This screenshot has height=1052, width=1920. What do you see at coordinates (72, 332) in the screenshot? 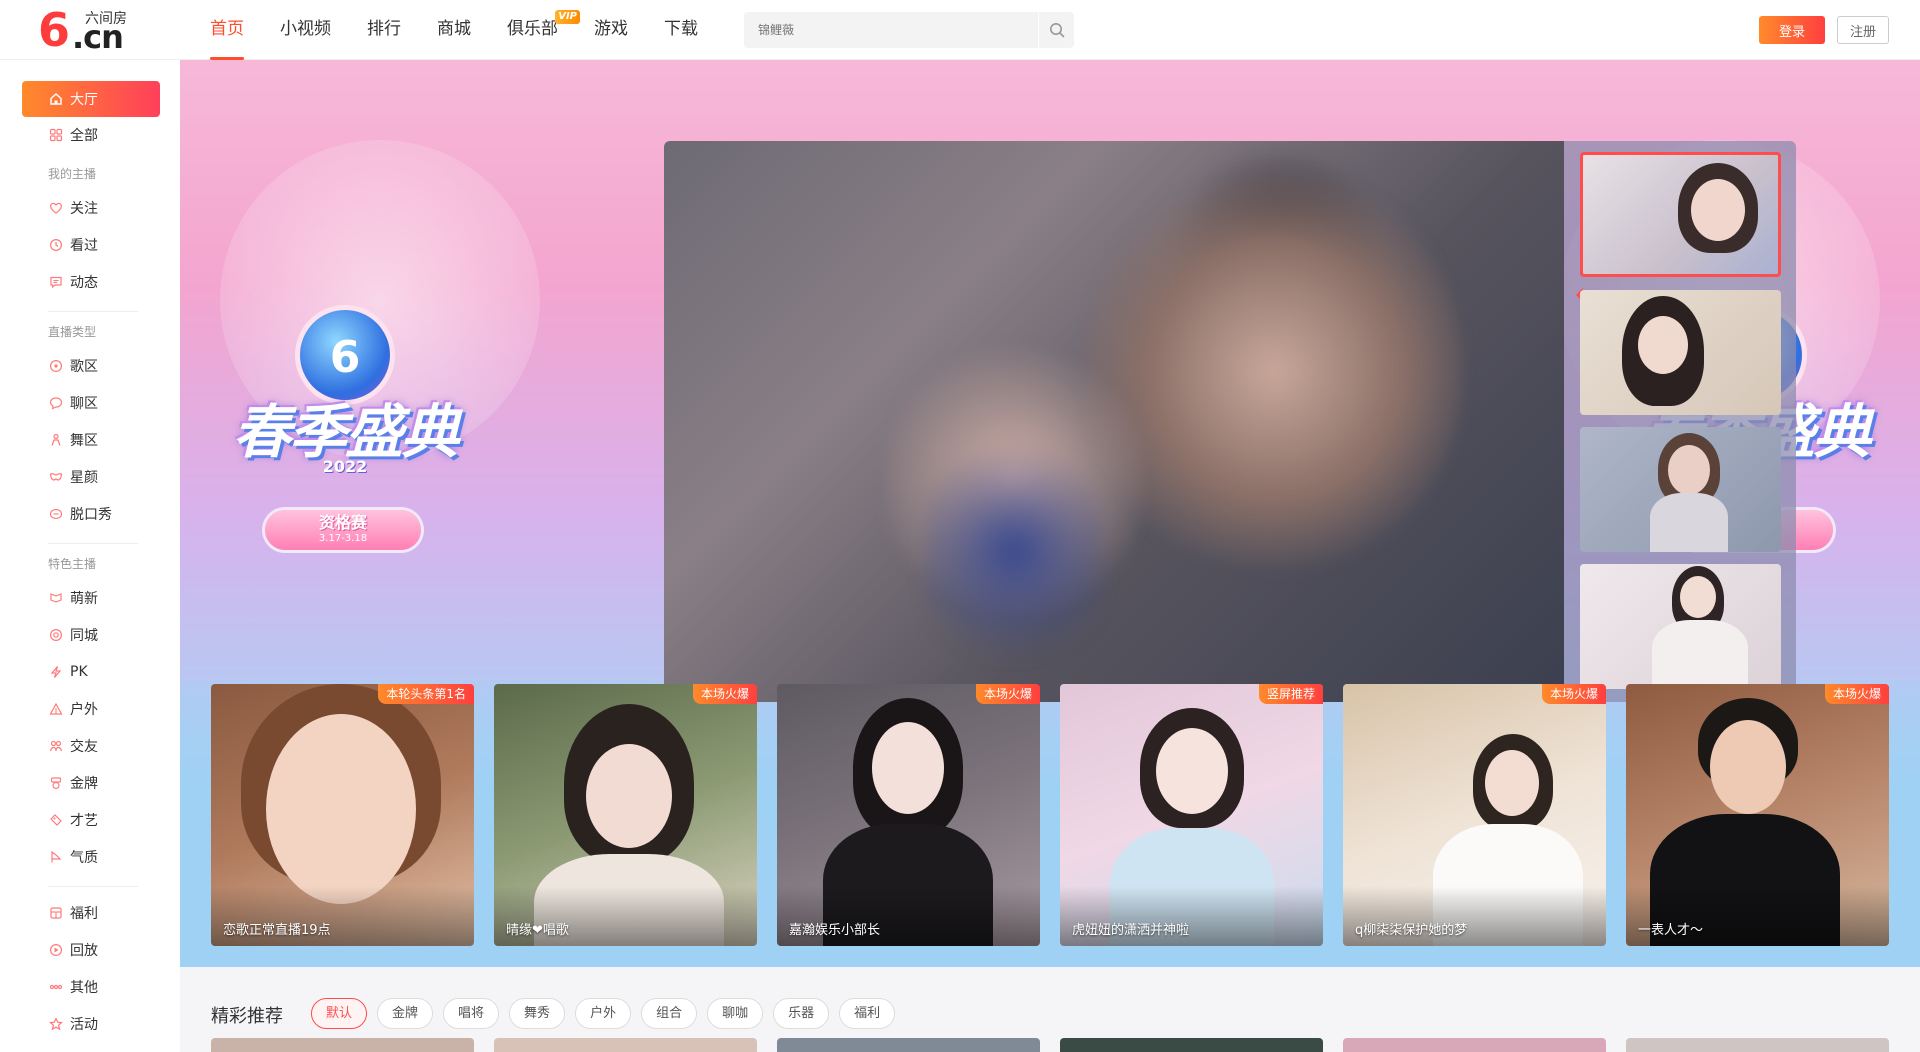
I see `sidebar-group-title: 直播类型` at bounding box center [72, 332].